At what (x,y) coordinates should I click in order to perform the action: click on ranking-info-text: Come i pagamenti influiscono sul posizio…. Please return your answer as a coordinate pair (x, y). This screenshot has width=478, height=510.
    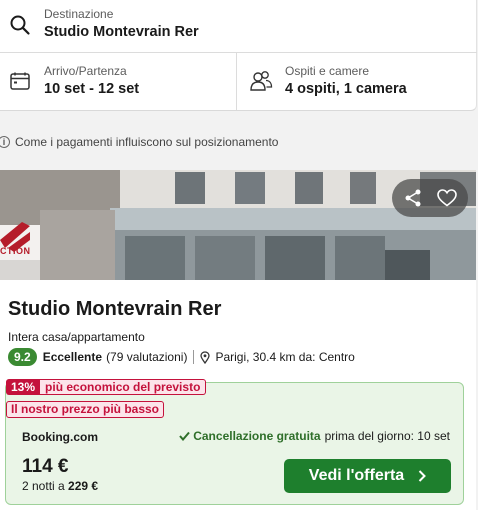
    Looking at the image, I should click on (147, 142).